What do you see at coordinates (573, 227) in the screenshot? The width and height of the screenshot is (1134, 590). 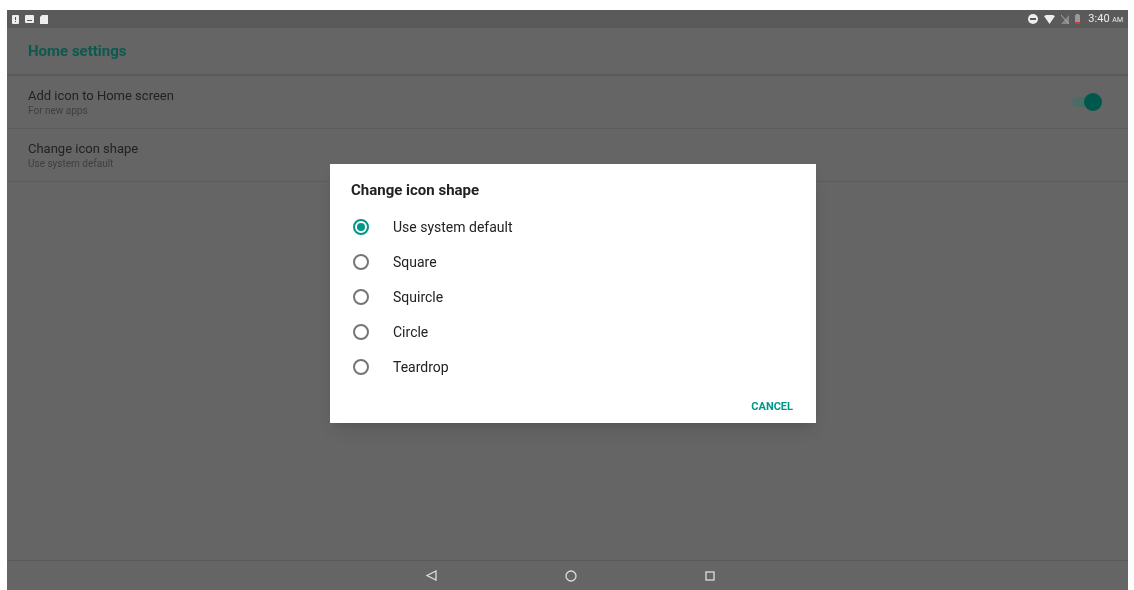 I see `radio-option: Use system default` at bounding box center [573, 227].